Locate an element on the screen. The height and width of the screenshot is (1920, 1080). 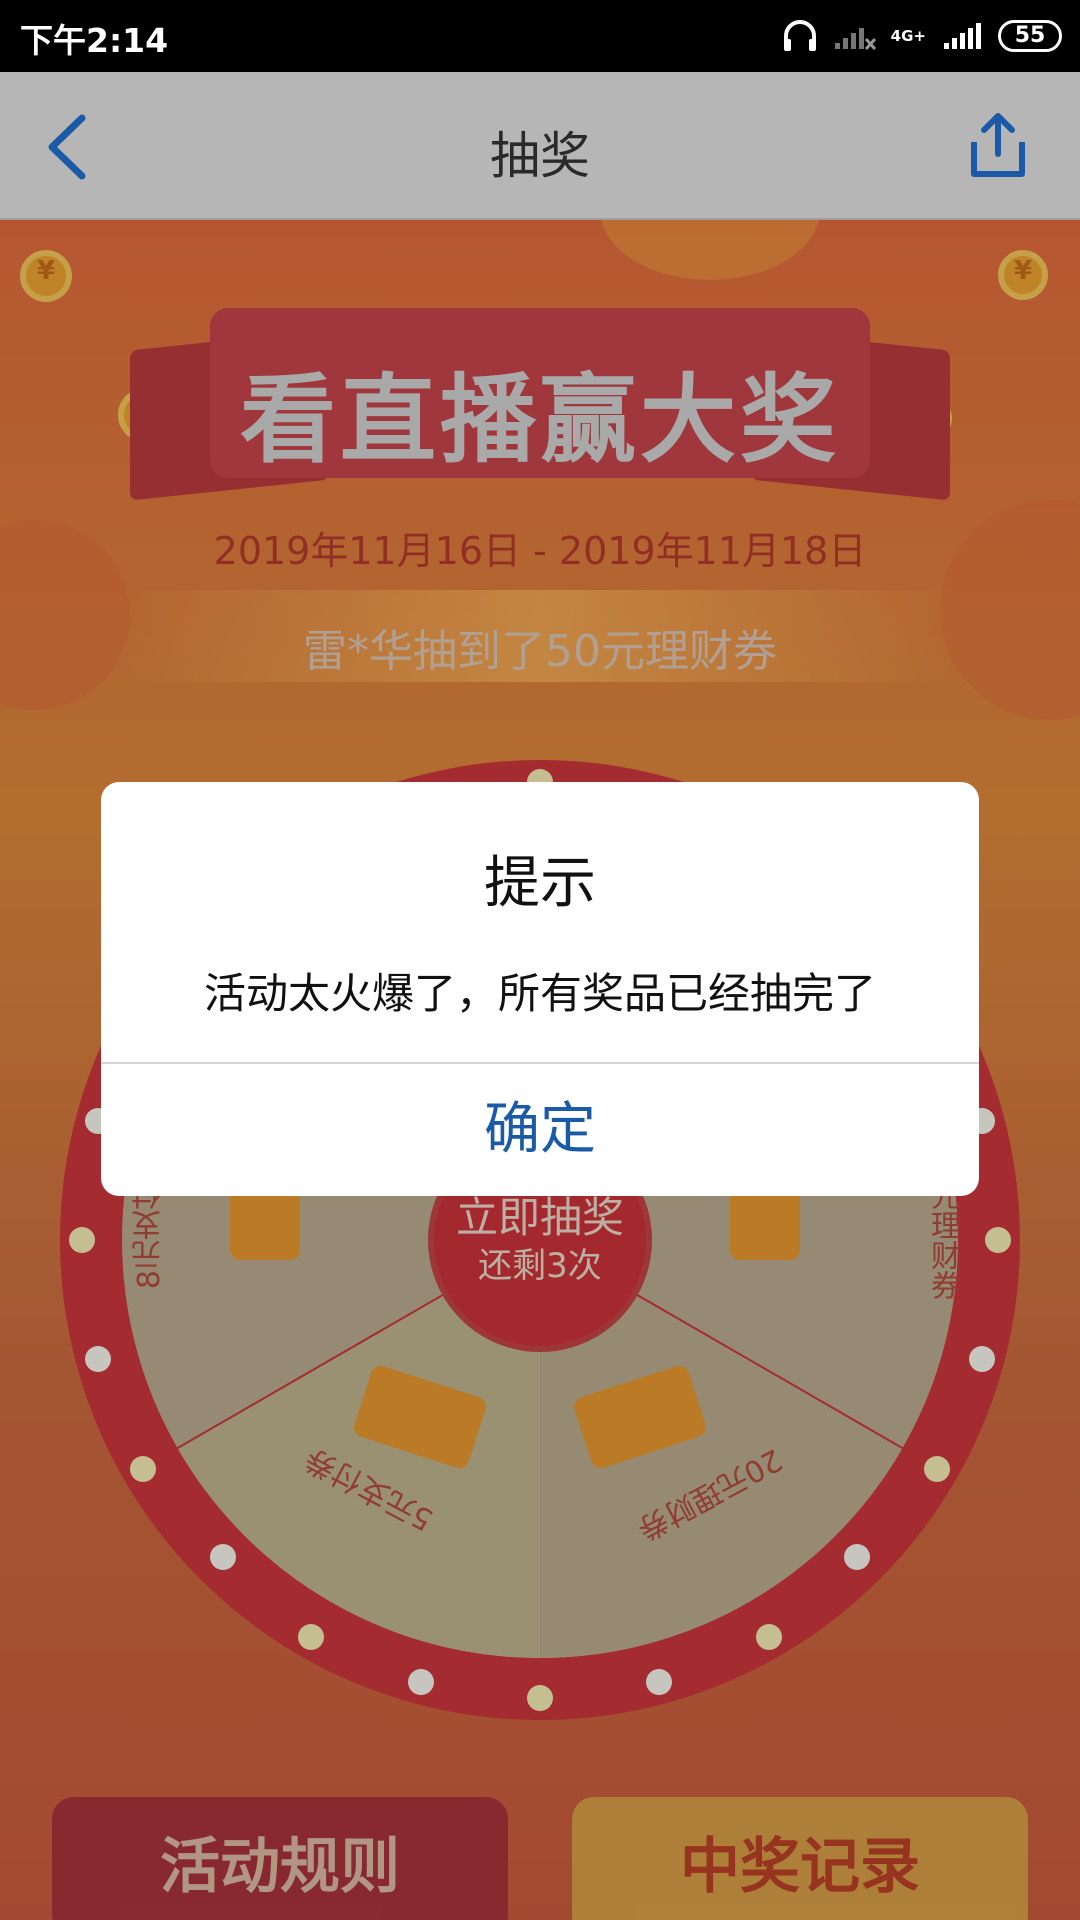
status-bar: 下午2:14 4G+ 55 is located at coordinates (540, 36).